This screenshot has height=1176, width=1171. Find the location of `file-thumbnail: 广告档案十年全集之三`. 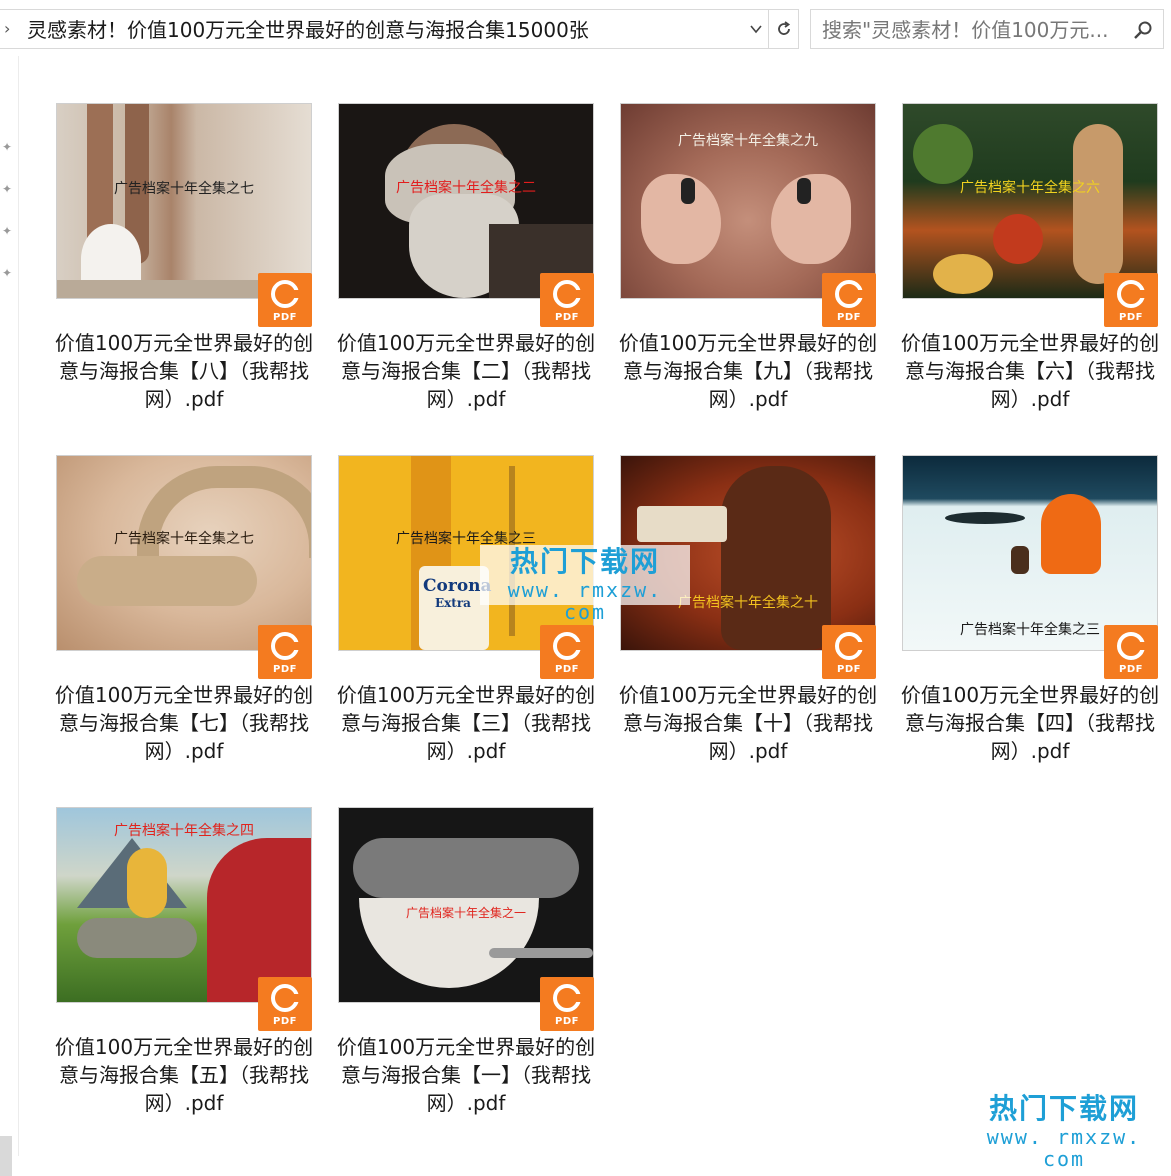

file-thumbnail: 广告档案十年全集之三 is located at coordinates (1030, 553).